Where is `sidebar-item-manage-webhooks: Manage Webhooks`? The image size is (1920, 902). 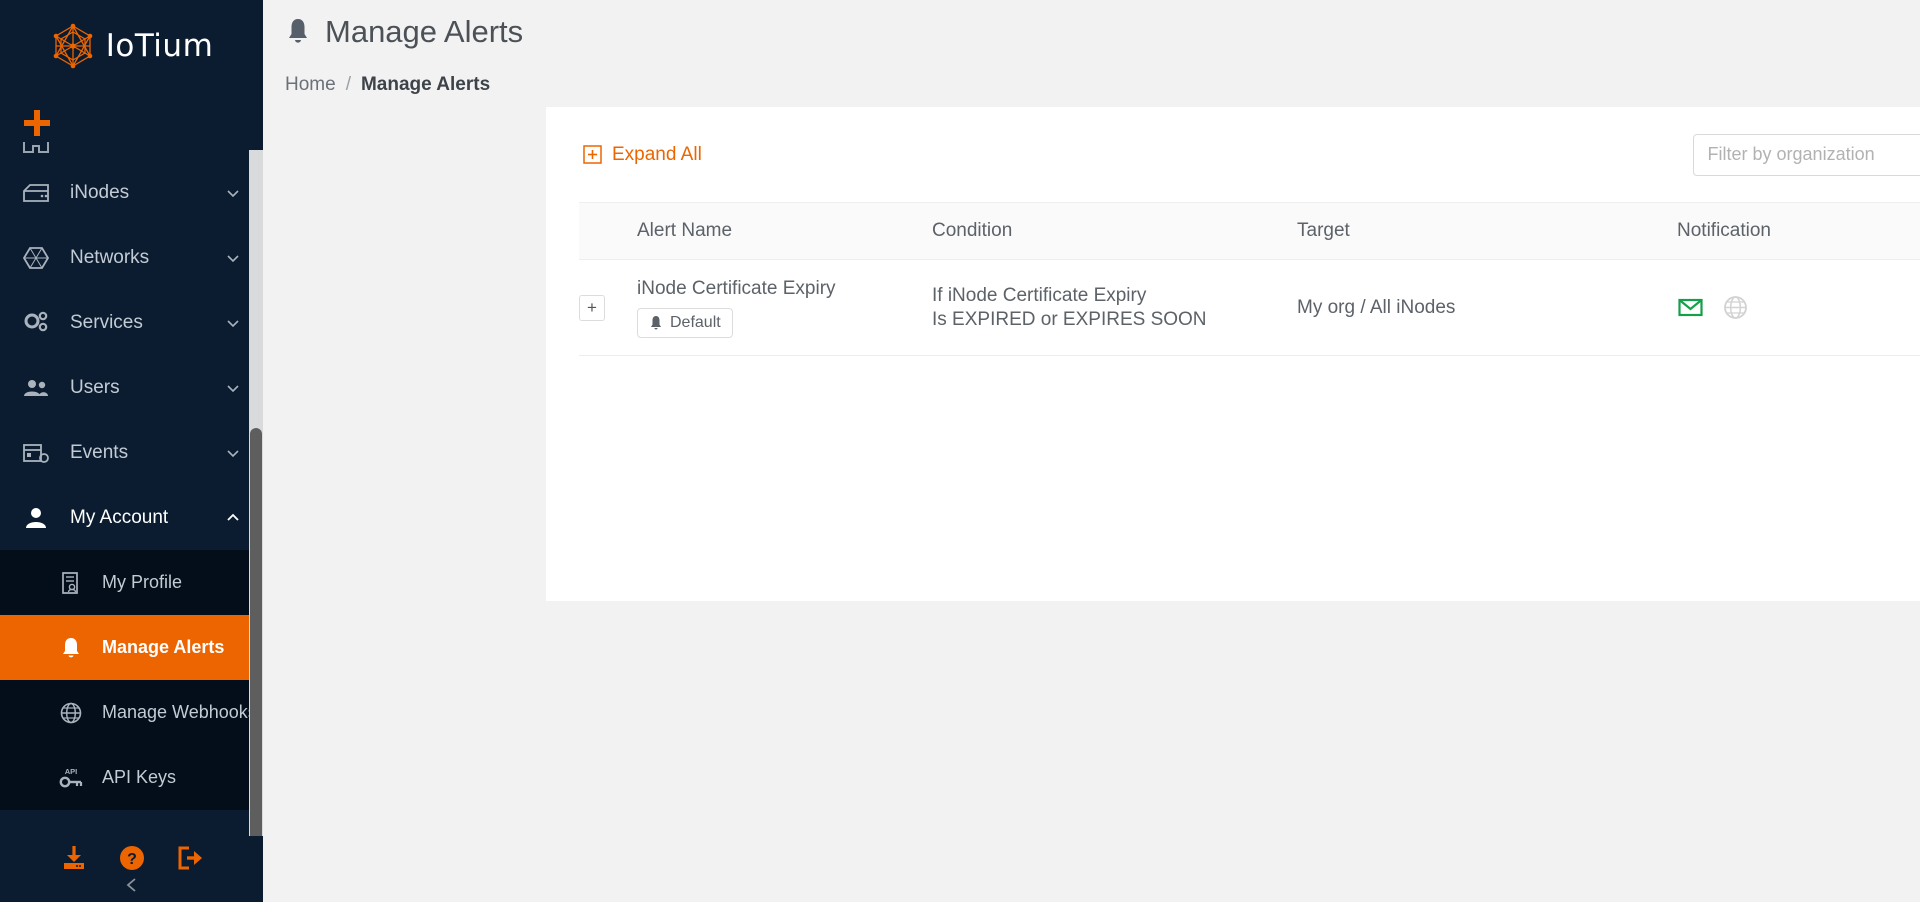
sidebar-item-manage-webhooks: Manage Webhooks is located at coordinates (131, 712).